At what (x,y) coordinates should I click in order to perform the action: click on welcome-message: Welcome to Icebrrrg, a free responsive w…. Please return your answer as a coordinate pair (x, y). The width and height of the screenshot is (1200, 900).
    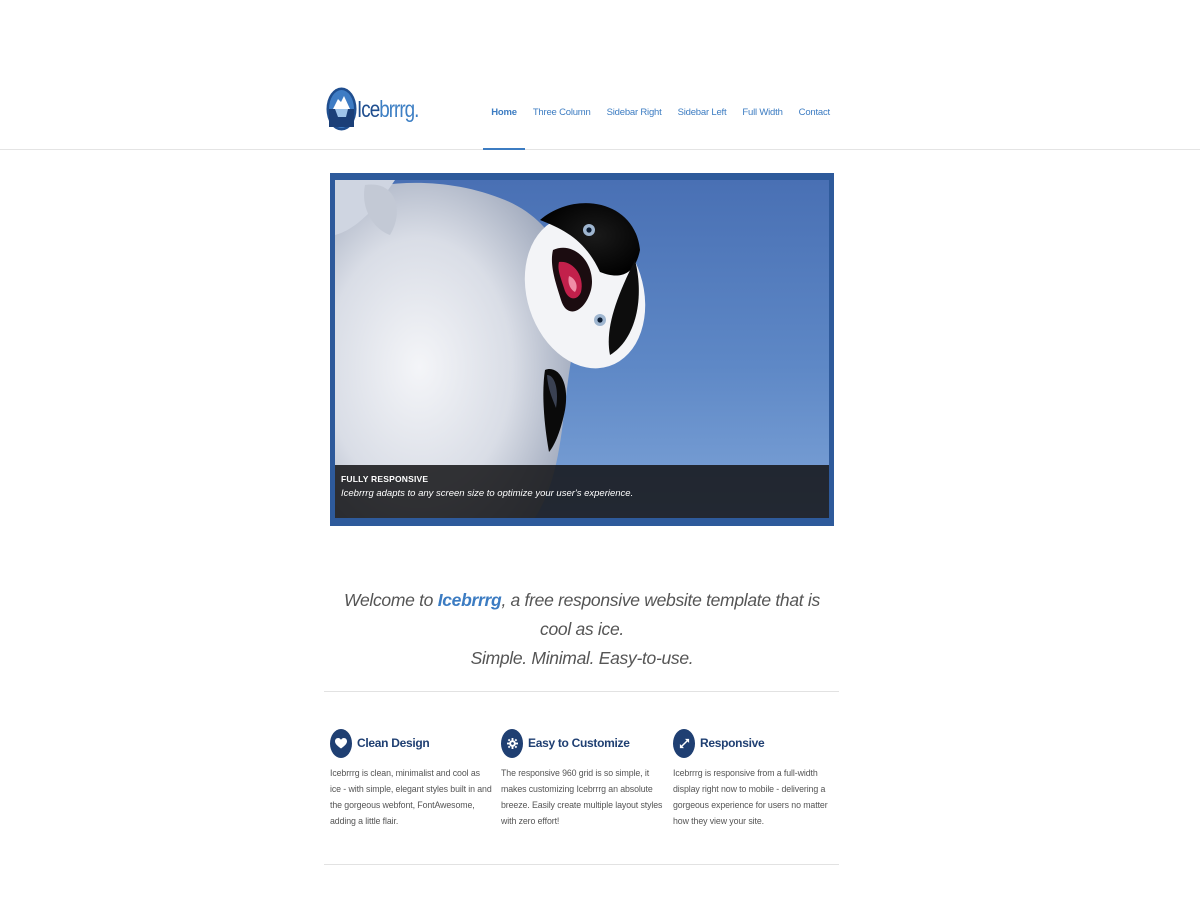
    Looking at the image, I should click on (582, 629).